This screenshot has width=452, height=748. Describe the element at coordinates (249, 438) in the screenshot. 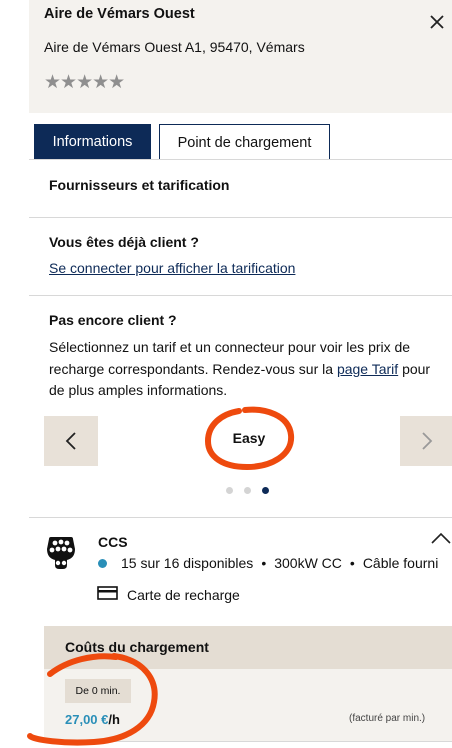

I see `tariff-name: Easy` at that location.